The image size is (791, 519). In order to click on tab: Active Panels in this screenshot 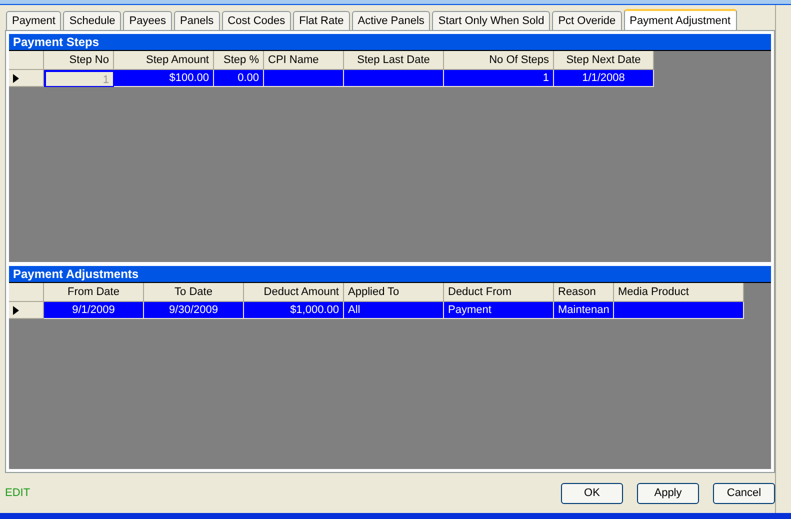, I will do `click(391, 20)`.